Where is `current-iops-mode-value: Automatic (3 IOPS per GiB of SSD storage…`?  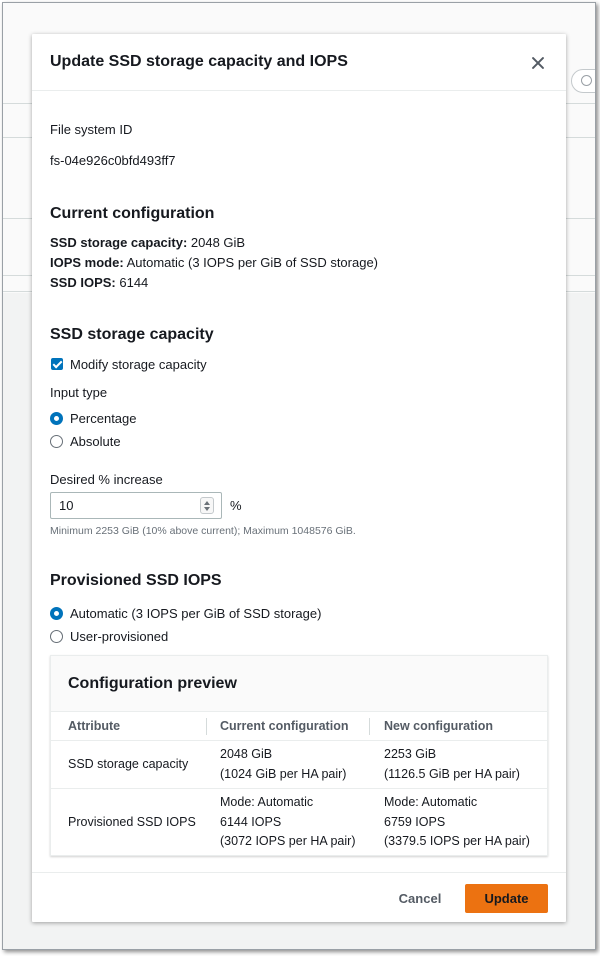
current-iops-mode-value: Automatic (3 IOPS per GiB of SSD storage… is located at coordinates (251, 262).